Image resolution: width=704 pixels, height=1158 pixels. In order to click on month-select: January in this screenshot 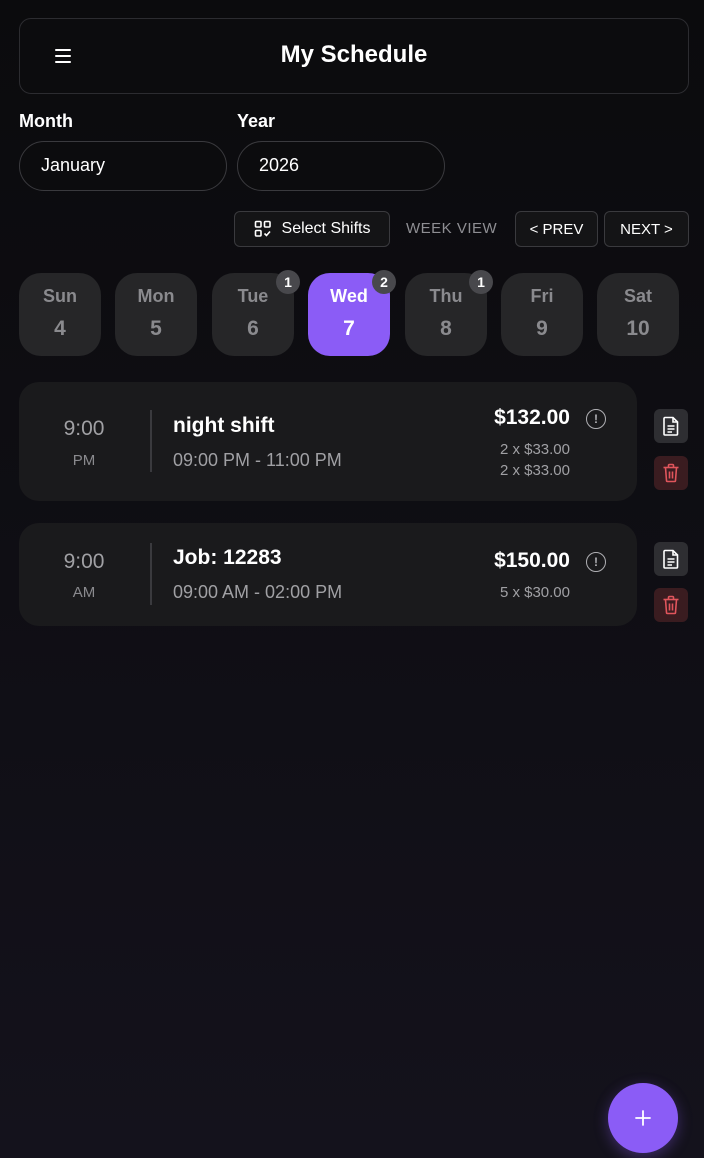, I will do `click(123, 166)`.